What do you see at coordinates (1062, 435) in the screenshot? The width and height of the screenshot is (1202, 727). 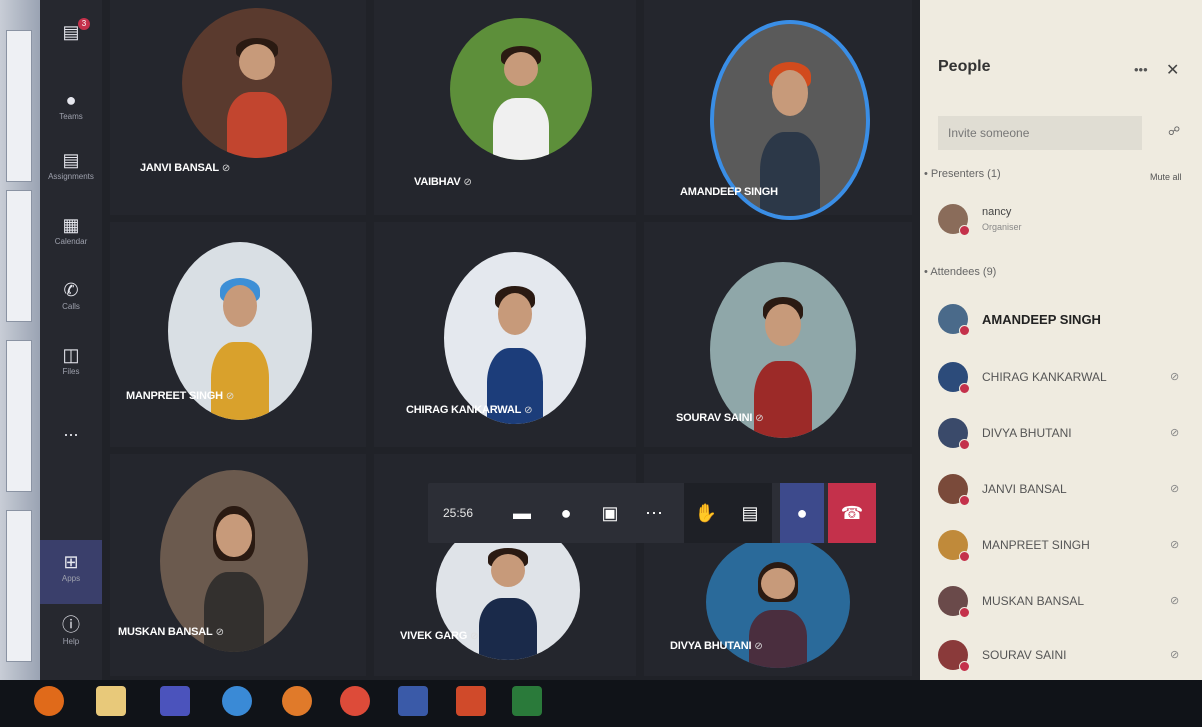 I see `attendee-row: DIVYA BHUTANI ⊘` at bounding box center [1062, 435].